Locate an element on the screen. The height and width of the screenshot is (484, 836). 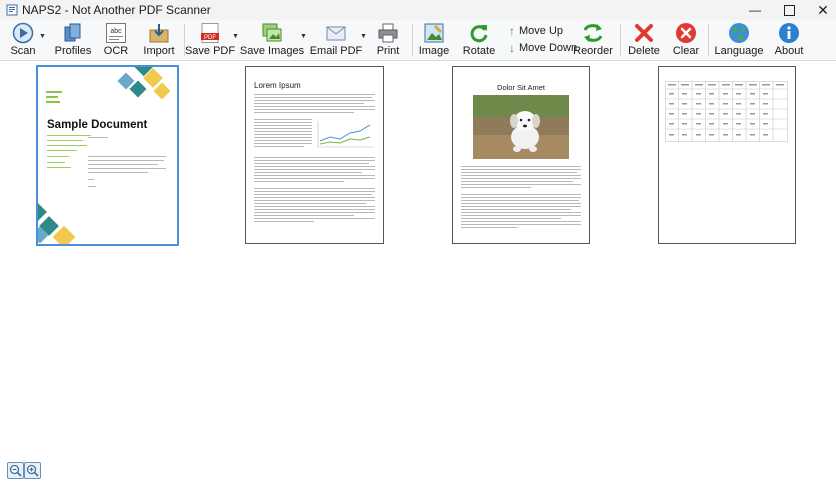
zoom-out-button is located at coordinates (15, 470).